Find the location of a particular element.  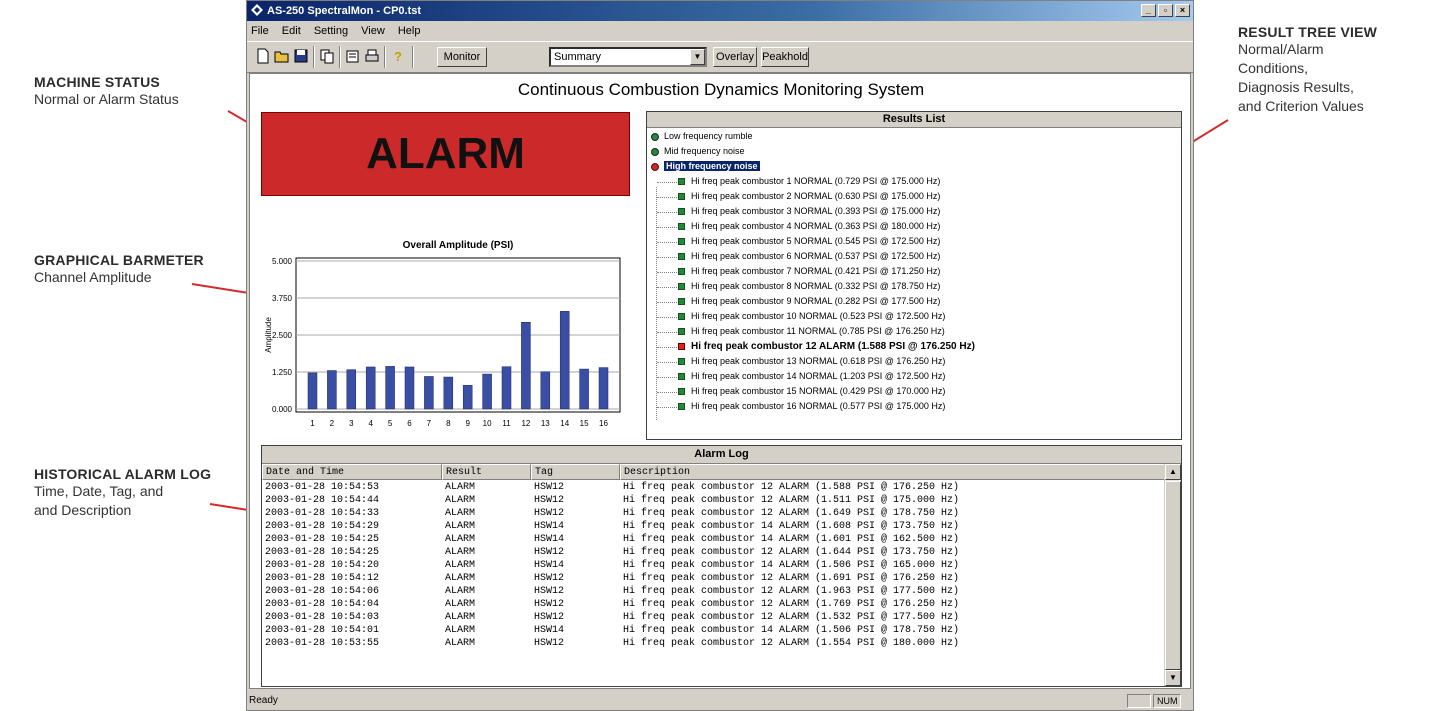

x-tick-label: 13 is located at coordinates (545, 423).